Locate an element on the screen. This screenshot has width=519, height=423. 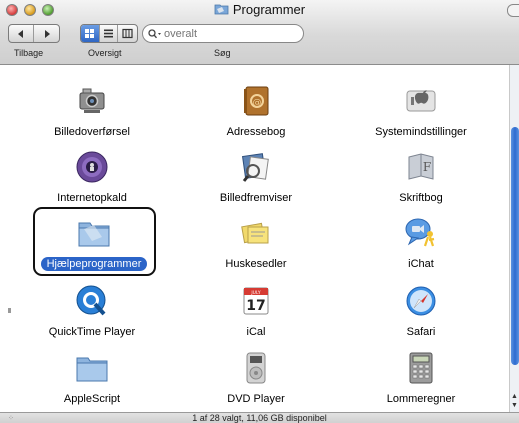
view-label: Oversigt is located at coordinates (105, 53).